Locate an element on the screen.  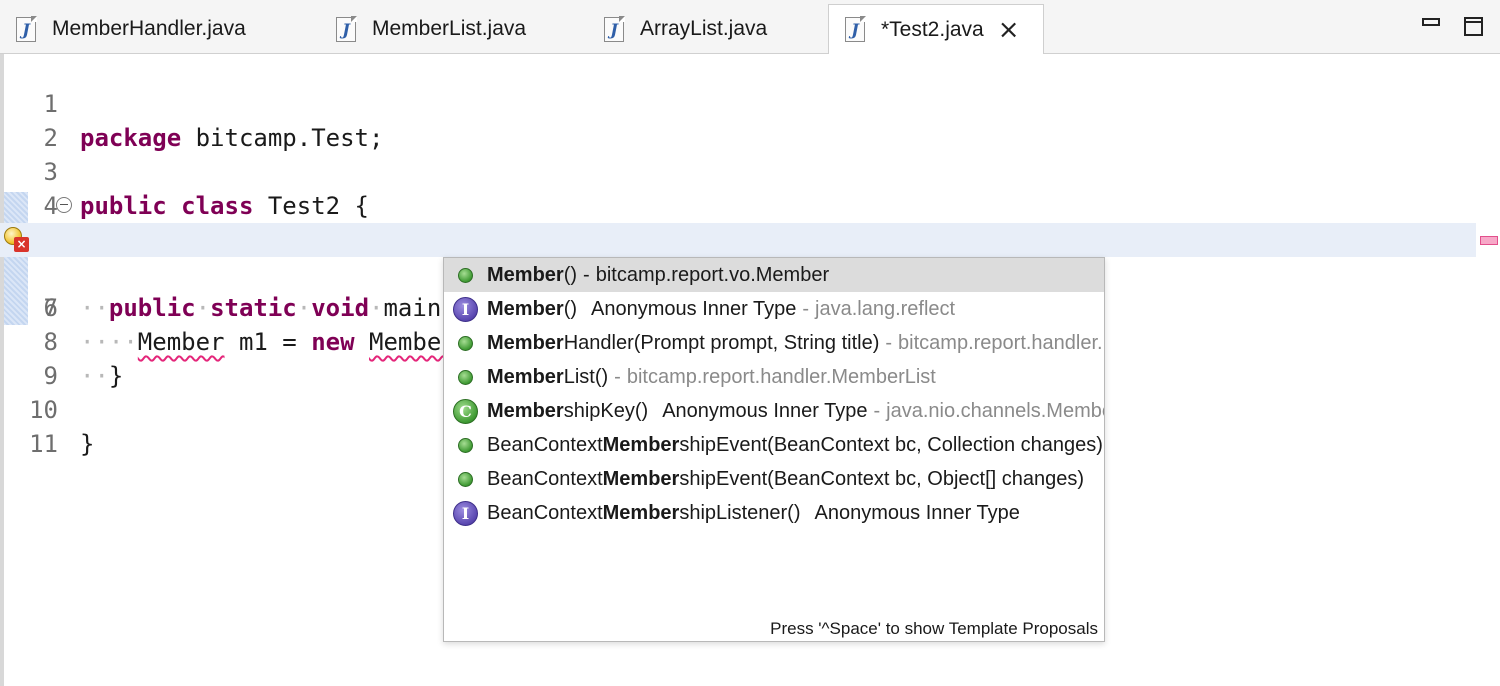
tab-label: MemberList.java is located at coordinates (449, 28).